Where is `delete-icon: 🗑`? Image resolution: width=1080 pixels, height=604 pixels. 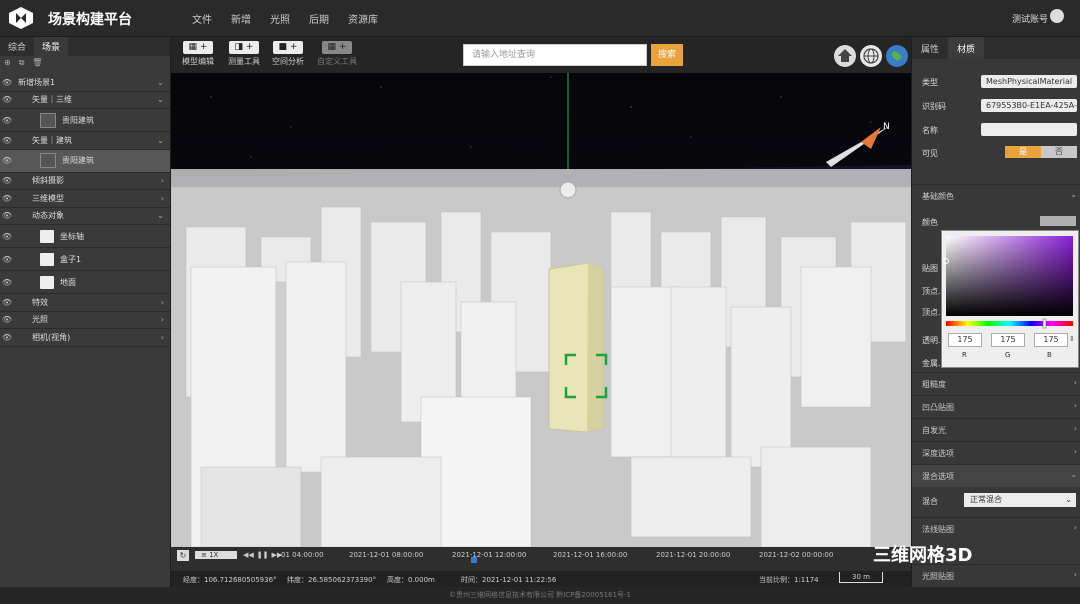 delete-icon: 🗑 is located at coordinates (37, 65).